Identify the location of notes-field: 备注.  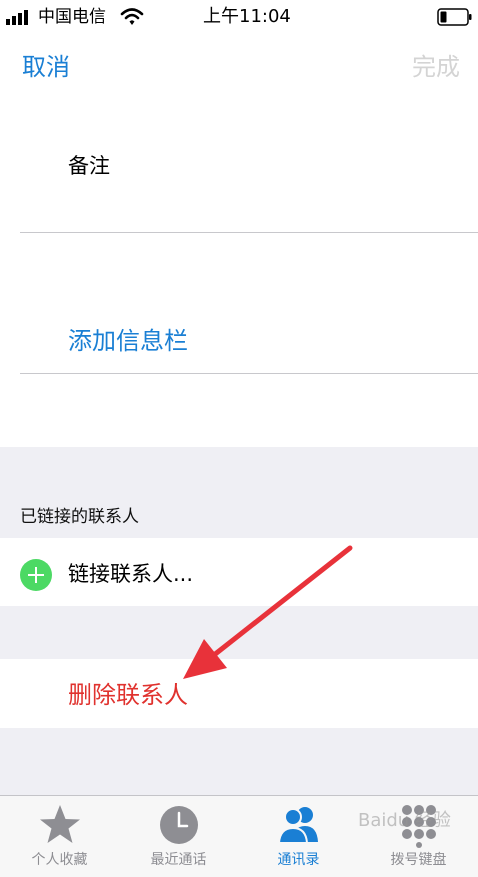
(89, 166).